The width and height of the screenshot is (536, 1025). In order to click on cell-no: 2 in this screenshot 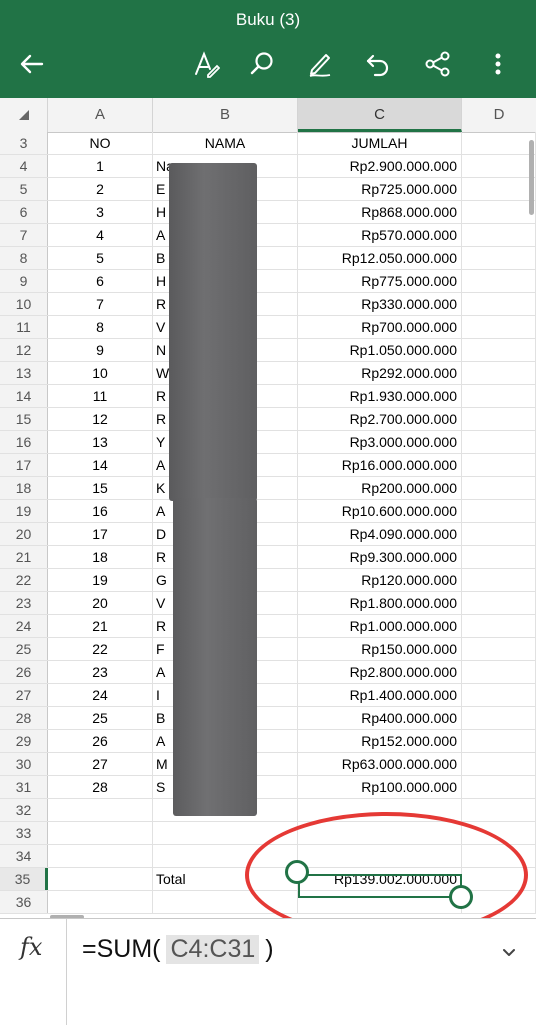, I will do `click(100, 189)`.